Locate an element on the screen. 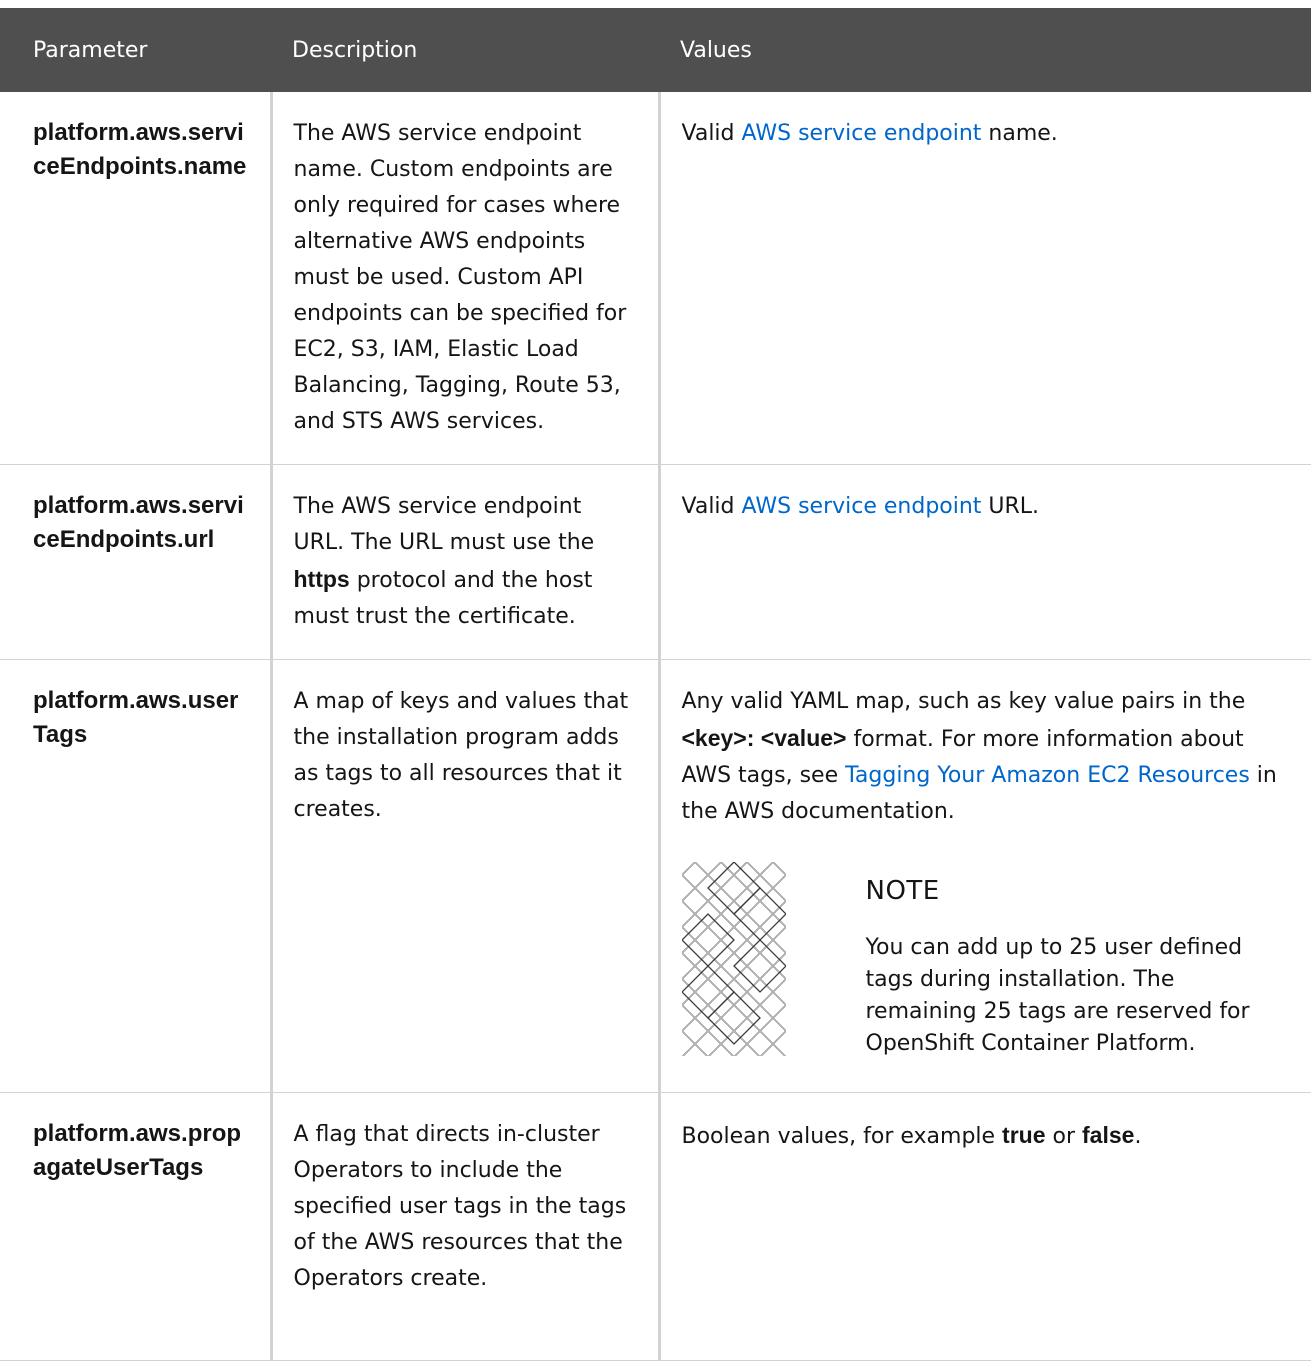  values-cell: Valid AWS service endpoint URL. is located at coordinates (985, 562).